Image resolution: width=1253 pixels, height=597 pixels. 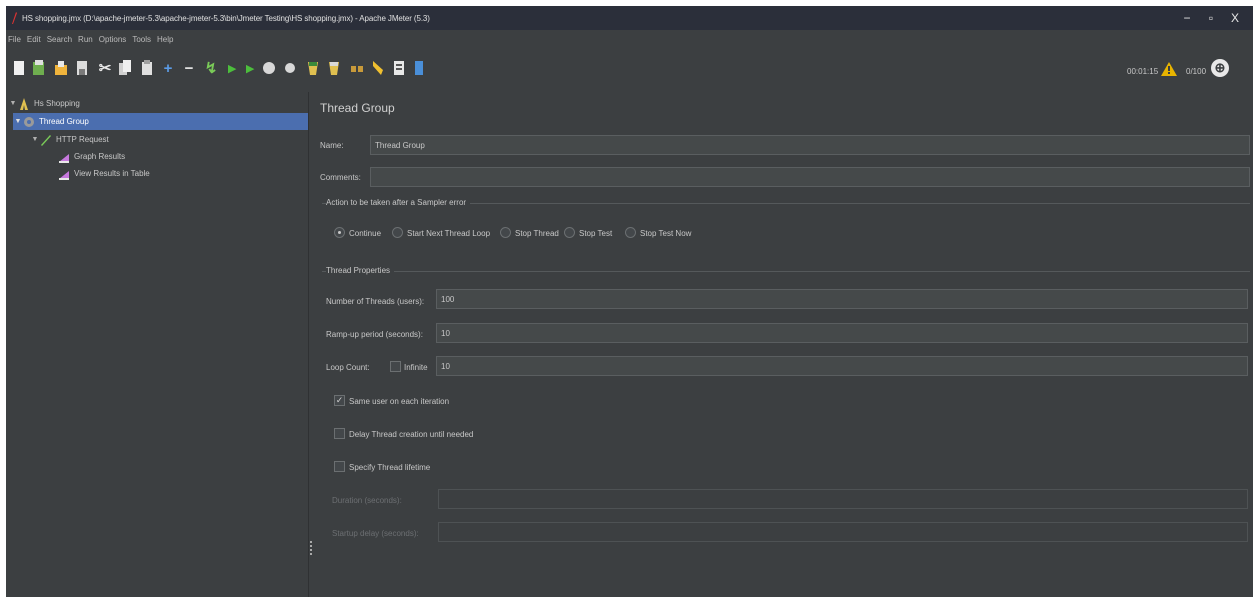 What do you see at coordinates (313, 68) in the screenshot?
I see `clear-icon` at bounding box center [313, 68].